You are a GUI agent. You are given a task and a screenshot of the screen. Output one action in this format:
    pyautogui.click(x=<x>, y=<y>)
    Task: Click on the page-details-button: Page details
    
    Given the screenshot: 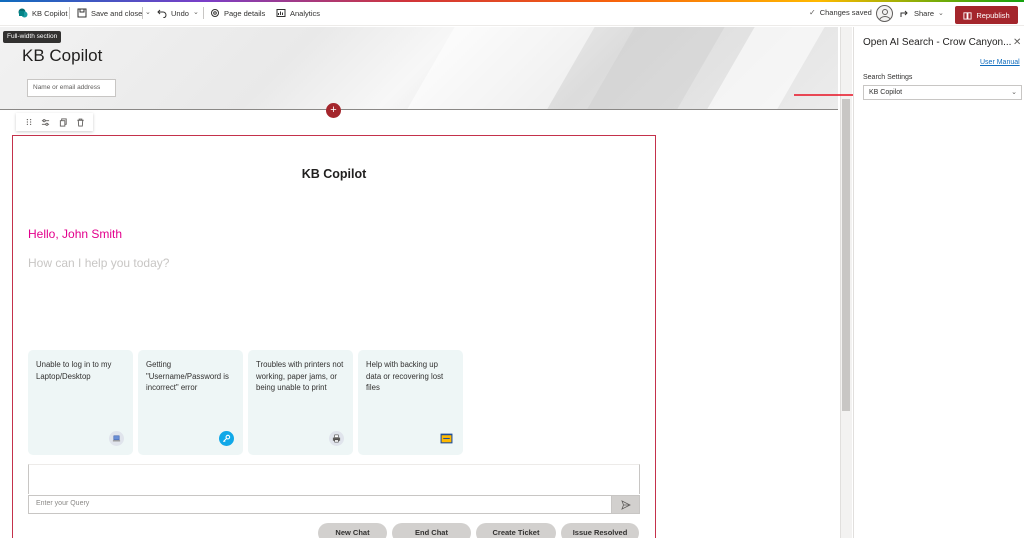 What is the action you would take?
    pyautogui.click(x=237, y=13)
    